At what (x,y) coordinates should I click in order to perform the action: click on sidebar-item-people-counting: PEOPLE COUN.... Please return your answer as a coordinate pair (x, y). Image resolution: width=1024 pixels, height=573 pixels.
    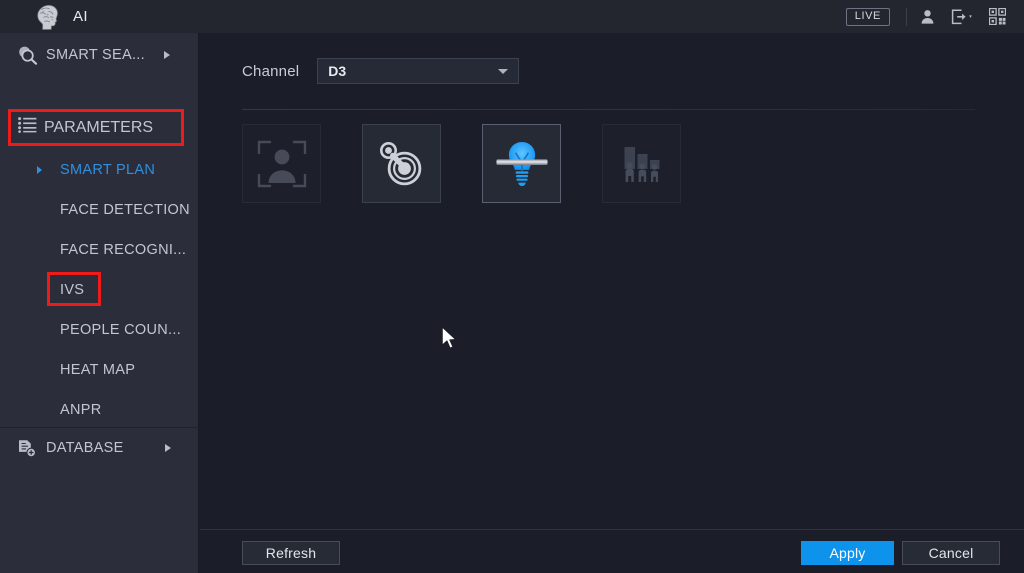
    Looking at the image, I should click on (99, 330).